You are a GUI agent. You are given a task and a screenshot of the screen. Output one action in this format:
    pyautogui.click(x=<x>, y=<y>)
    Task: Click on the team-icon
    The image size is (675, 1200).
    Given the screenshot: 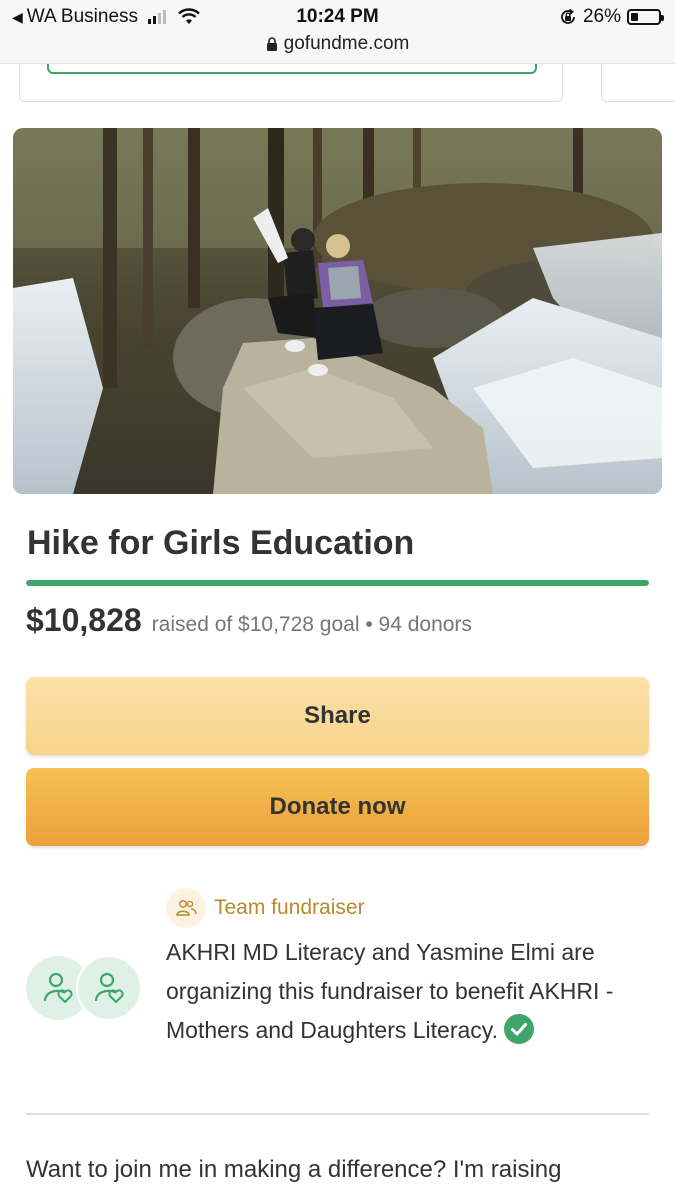 What is the action you would take?
    pyautogui.click(x=186, y=908)
    